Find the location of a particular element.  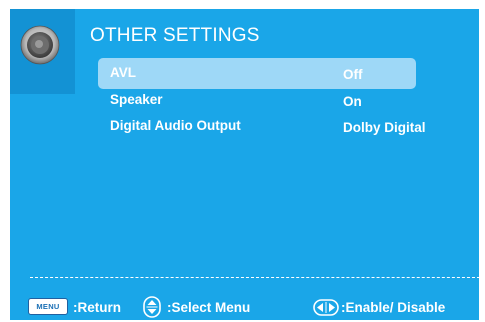

setting-value: On is located at coordinates (352, 101).